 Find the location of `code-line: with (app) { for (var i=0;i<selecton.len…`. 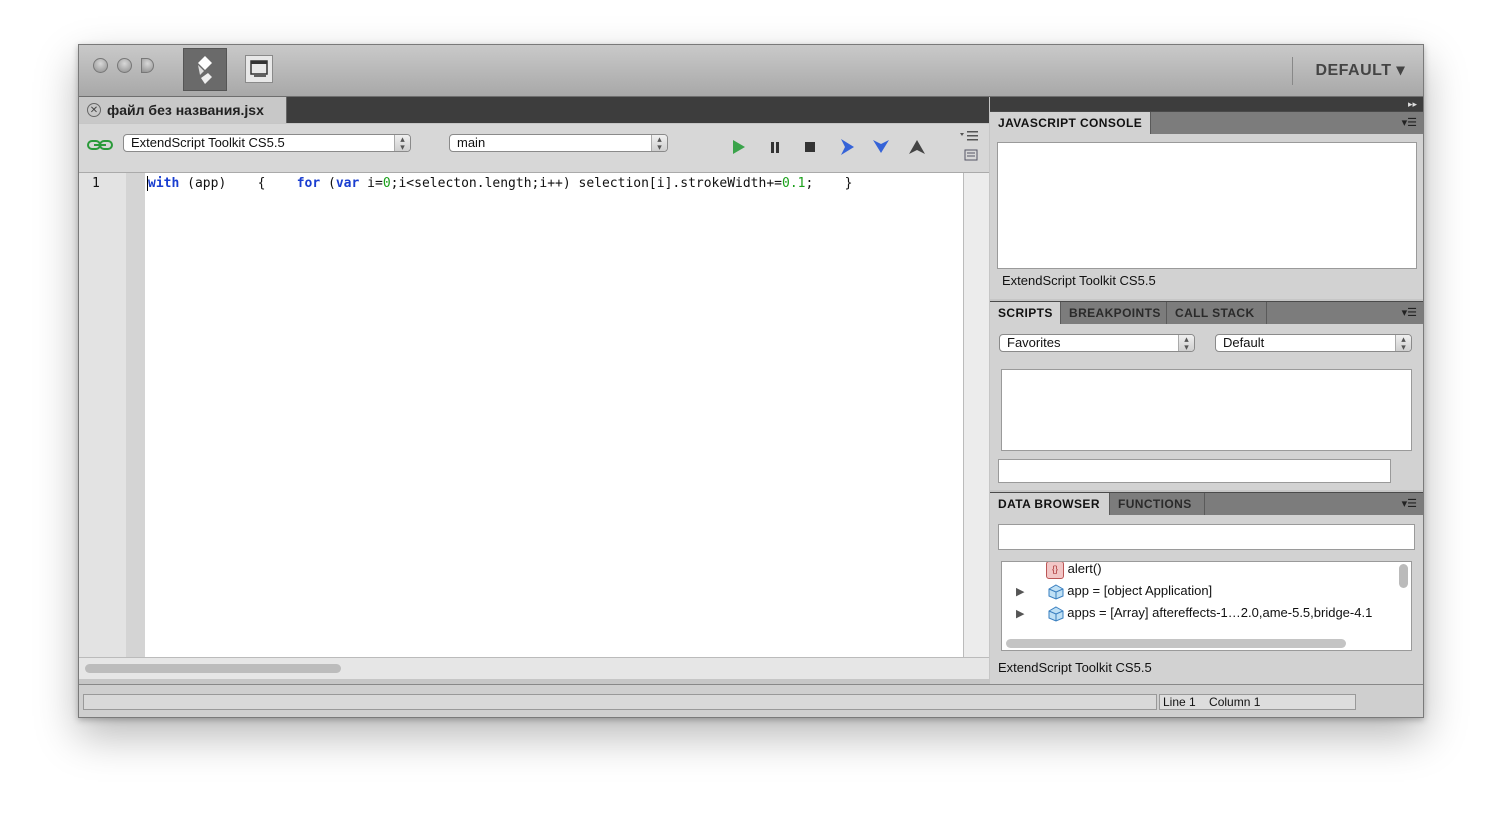

code-line: with (app) { for (var i=0;i<selecton.len… is located at coordinates (499, 184).